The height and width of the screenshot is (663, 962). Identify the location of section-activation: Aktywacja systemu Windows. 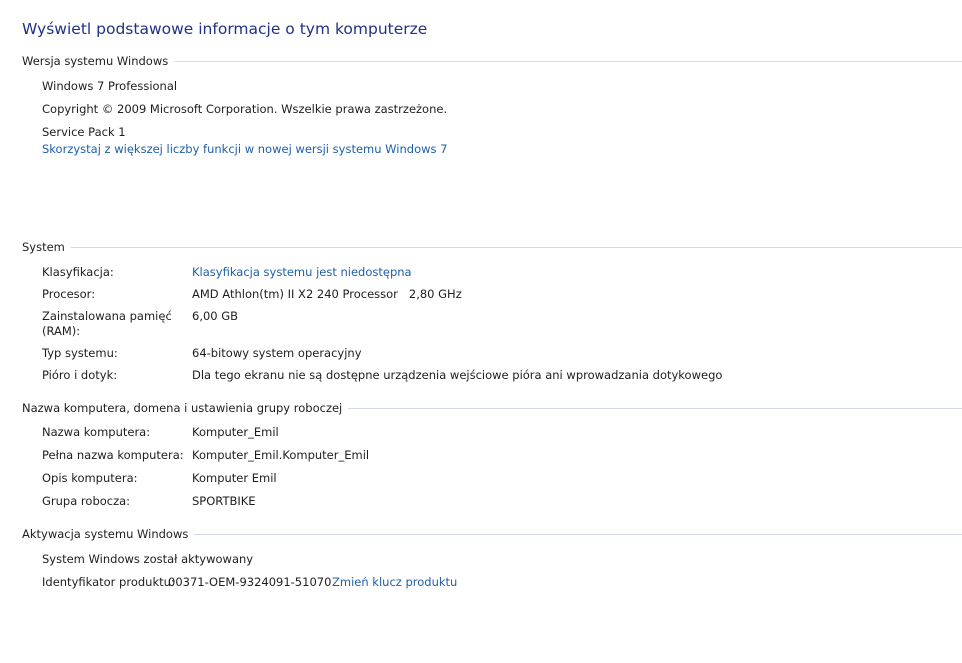
(492, 534).